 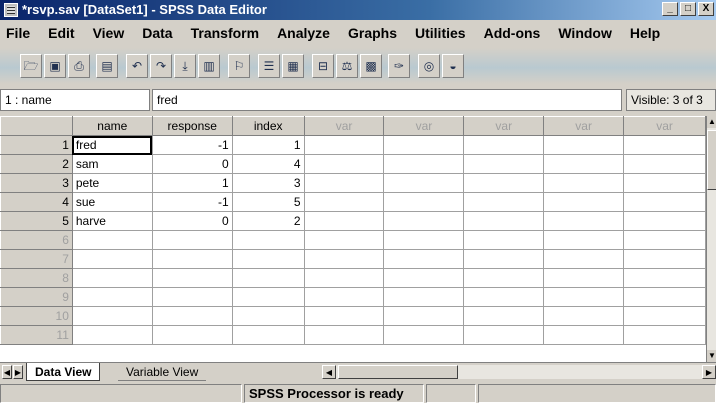 I want to click on scroll-up-icon: ▲, so click(x=711, y=122).